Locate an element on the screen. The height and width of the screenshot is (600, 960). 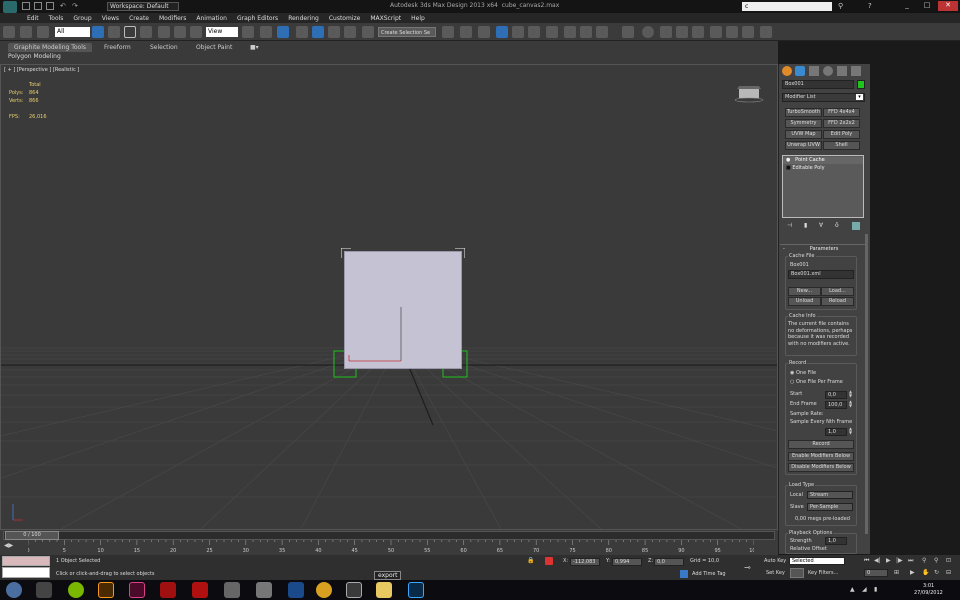
create-tab-icon is located at coordinates (787, 71).